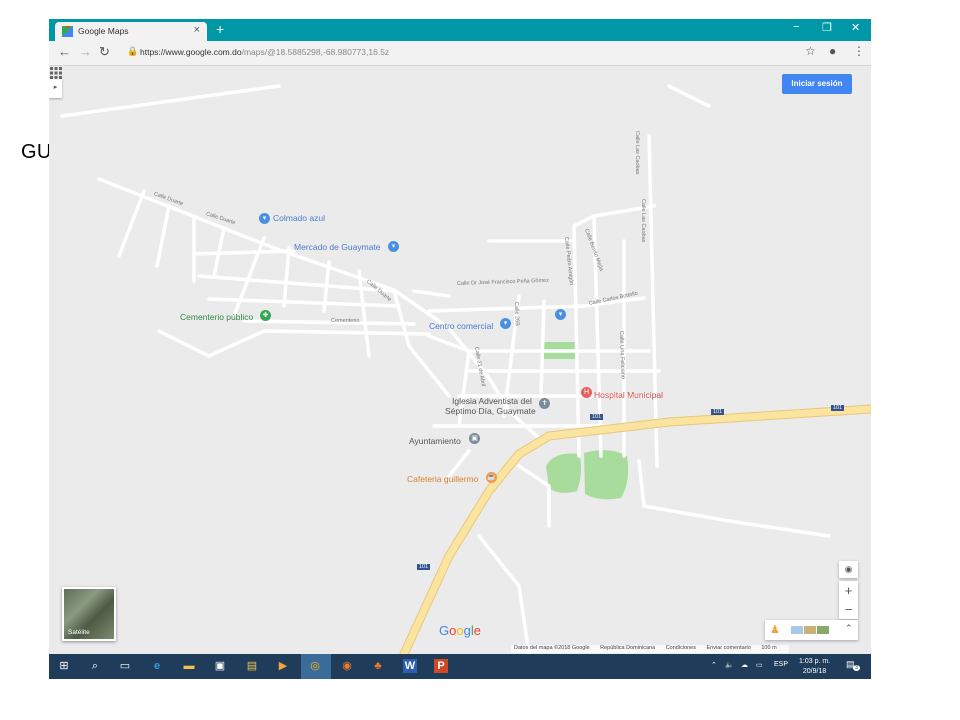 The image size is (960, 720). Describe the element at coordinates (855, 27) in the screenshot. I see `close-window-icon: ✕` at that location.